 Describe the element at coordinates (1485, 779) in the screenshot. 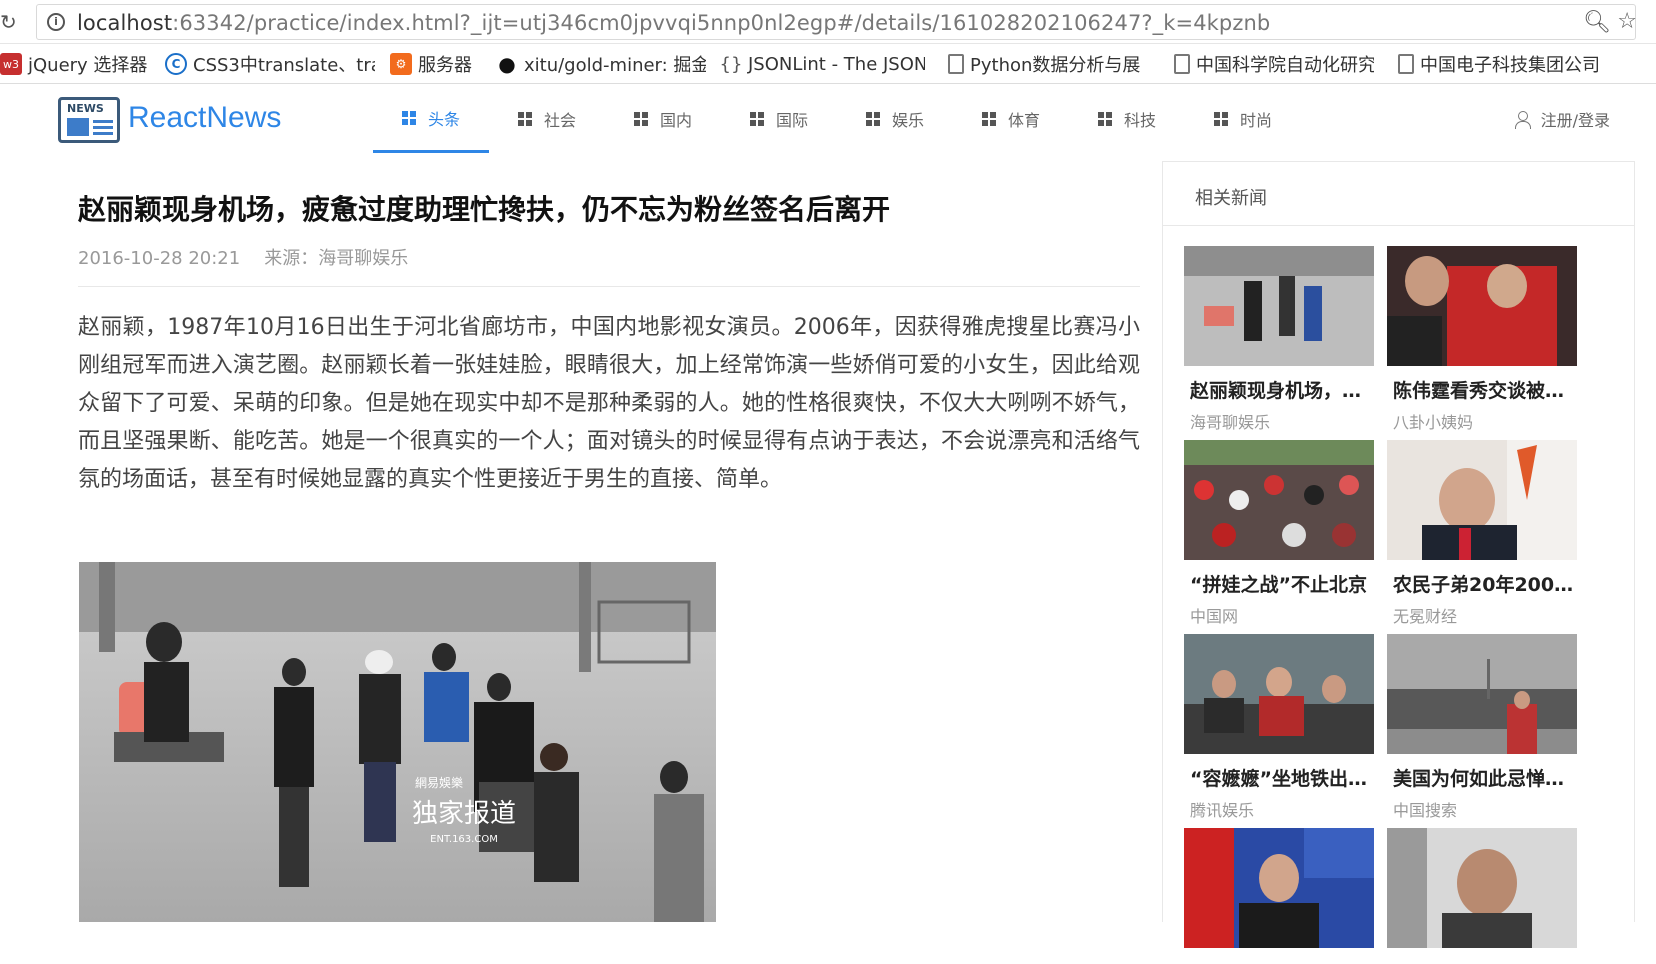

I see `card-title: 美国为何如此忌惮中国` at that location.